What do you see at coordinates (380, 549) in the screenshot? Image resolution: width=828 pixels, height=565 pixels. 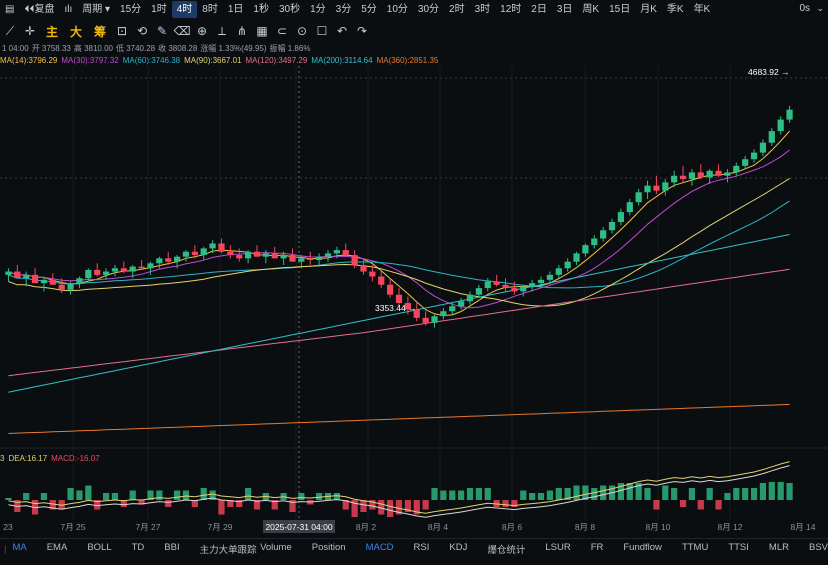 I see `tab-sub-2: MACD` at bounding box center [380, 549].